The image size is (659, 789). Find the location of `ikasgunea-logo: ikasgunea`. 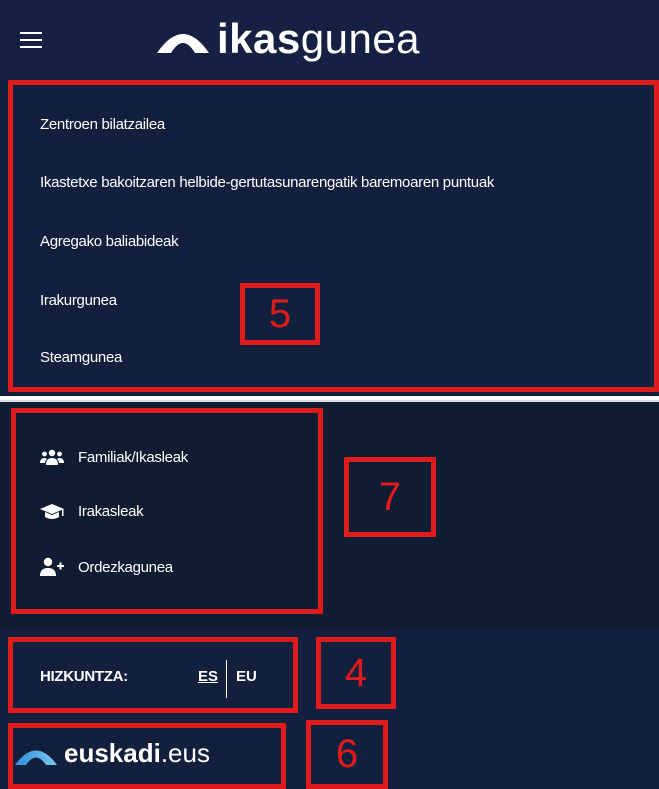

ikasgunea-logo: ikasgunea is located at coordinates (287, 39).